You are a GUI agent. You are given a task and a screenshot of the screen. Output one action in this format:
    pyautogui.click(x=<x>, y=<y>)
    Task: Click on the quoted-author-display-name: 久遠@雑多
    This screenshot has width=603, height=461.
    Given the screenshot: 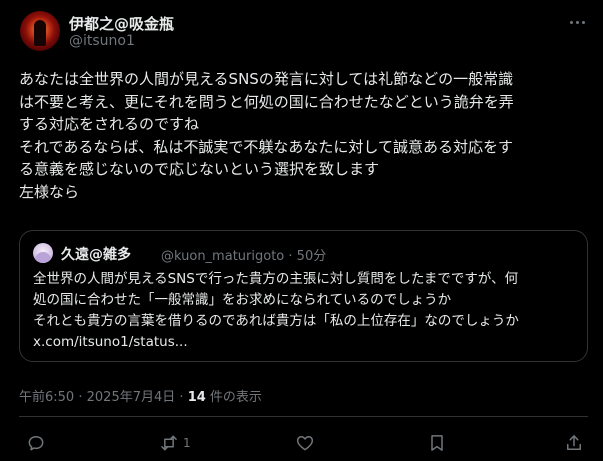 What is the action you would take?
    pyautogui.click(x=96, y=255)
    